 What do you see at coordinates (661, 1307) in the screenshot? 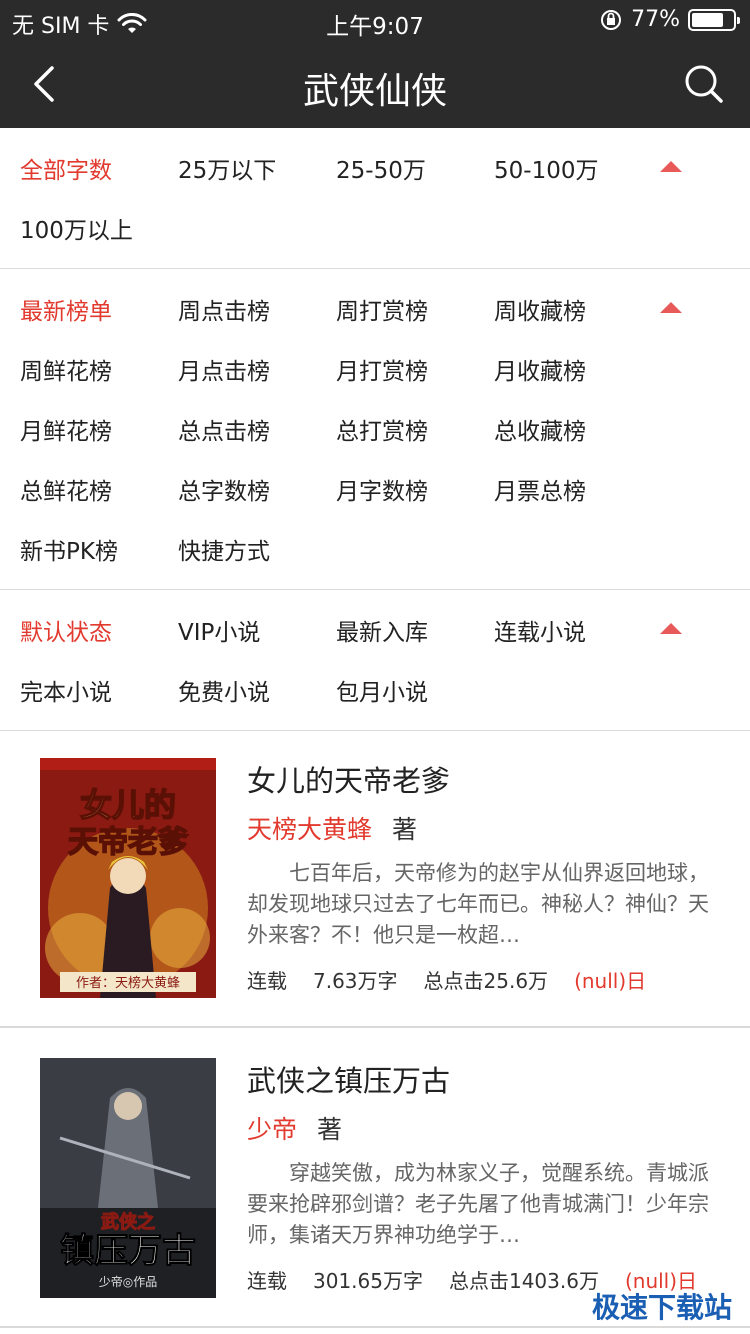
I see `watermark: 极速下载站` at bounding box center [661, 1307].